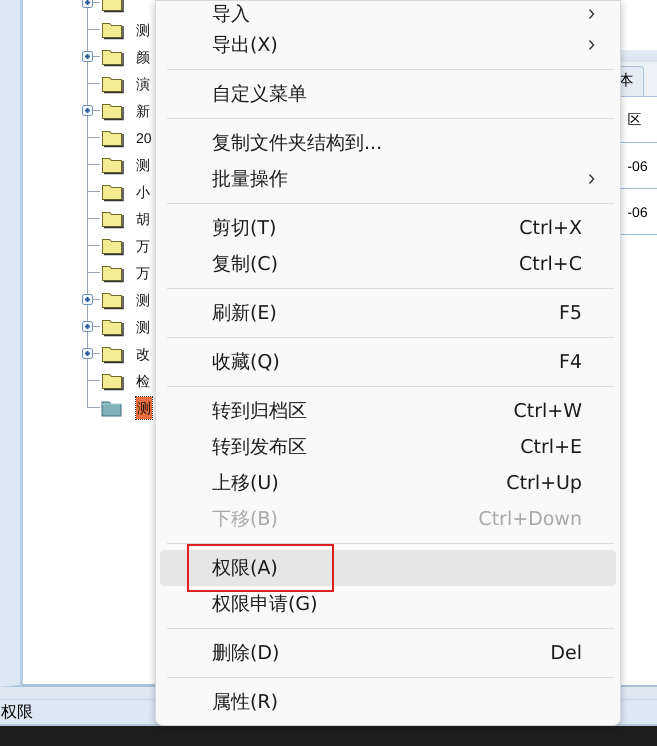 This screenshot has width=657, height=746. I want to click on status-text: 权限, so click(16, 712).